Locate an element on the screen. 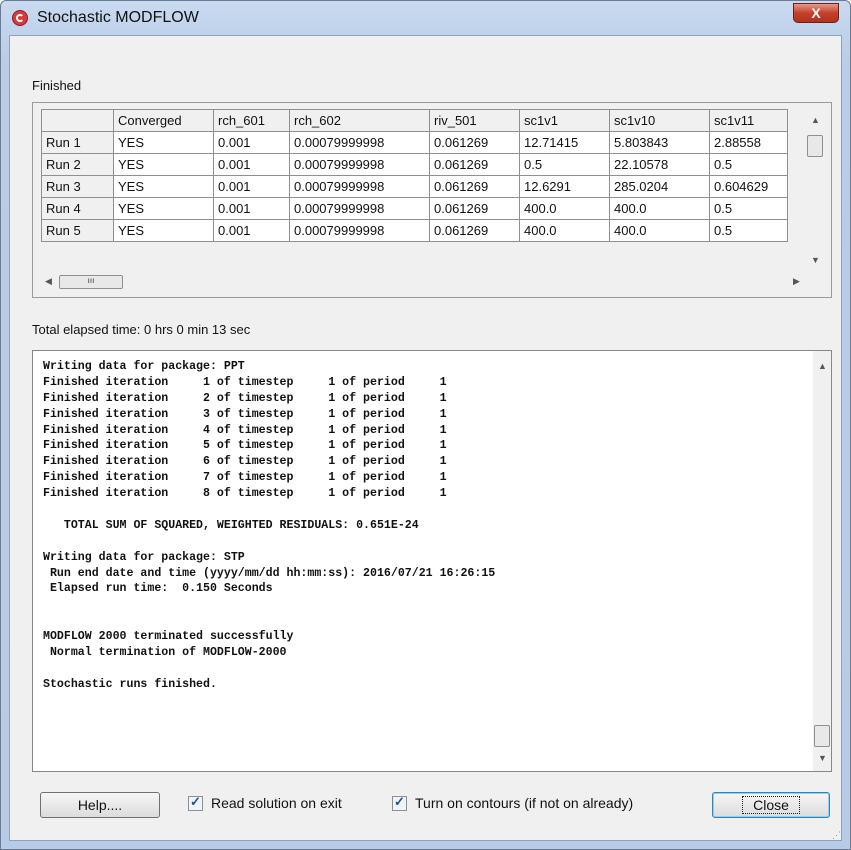 This screenshot has width=851, height=850. row-header: Run 2 is located at coordinates (77, 164).